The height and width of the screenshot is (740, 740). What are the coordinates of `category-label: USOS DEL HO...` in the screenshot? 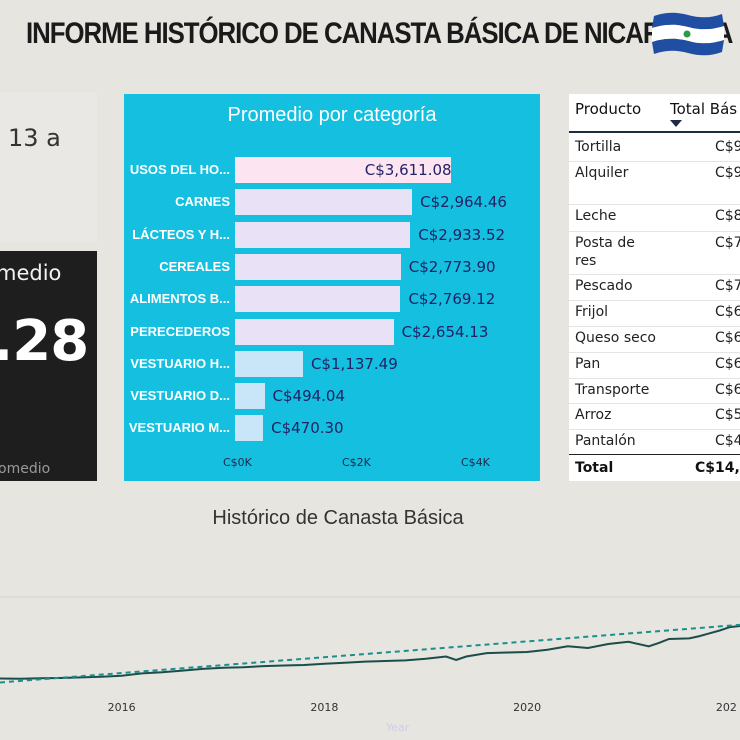 It's located at (179, 169).